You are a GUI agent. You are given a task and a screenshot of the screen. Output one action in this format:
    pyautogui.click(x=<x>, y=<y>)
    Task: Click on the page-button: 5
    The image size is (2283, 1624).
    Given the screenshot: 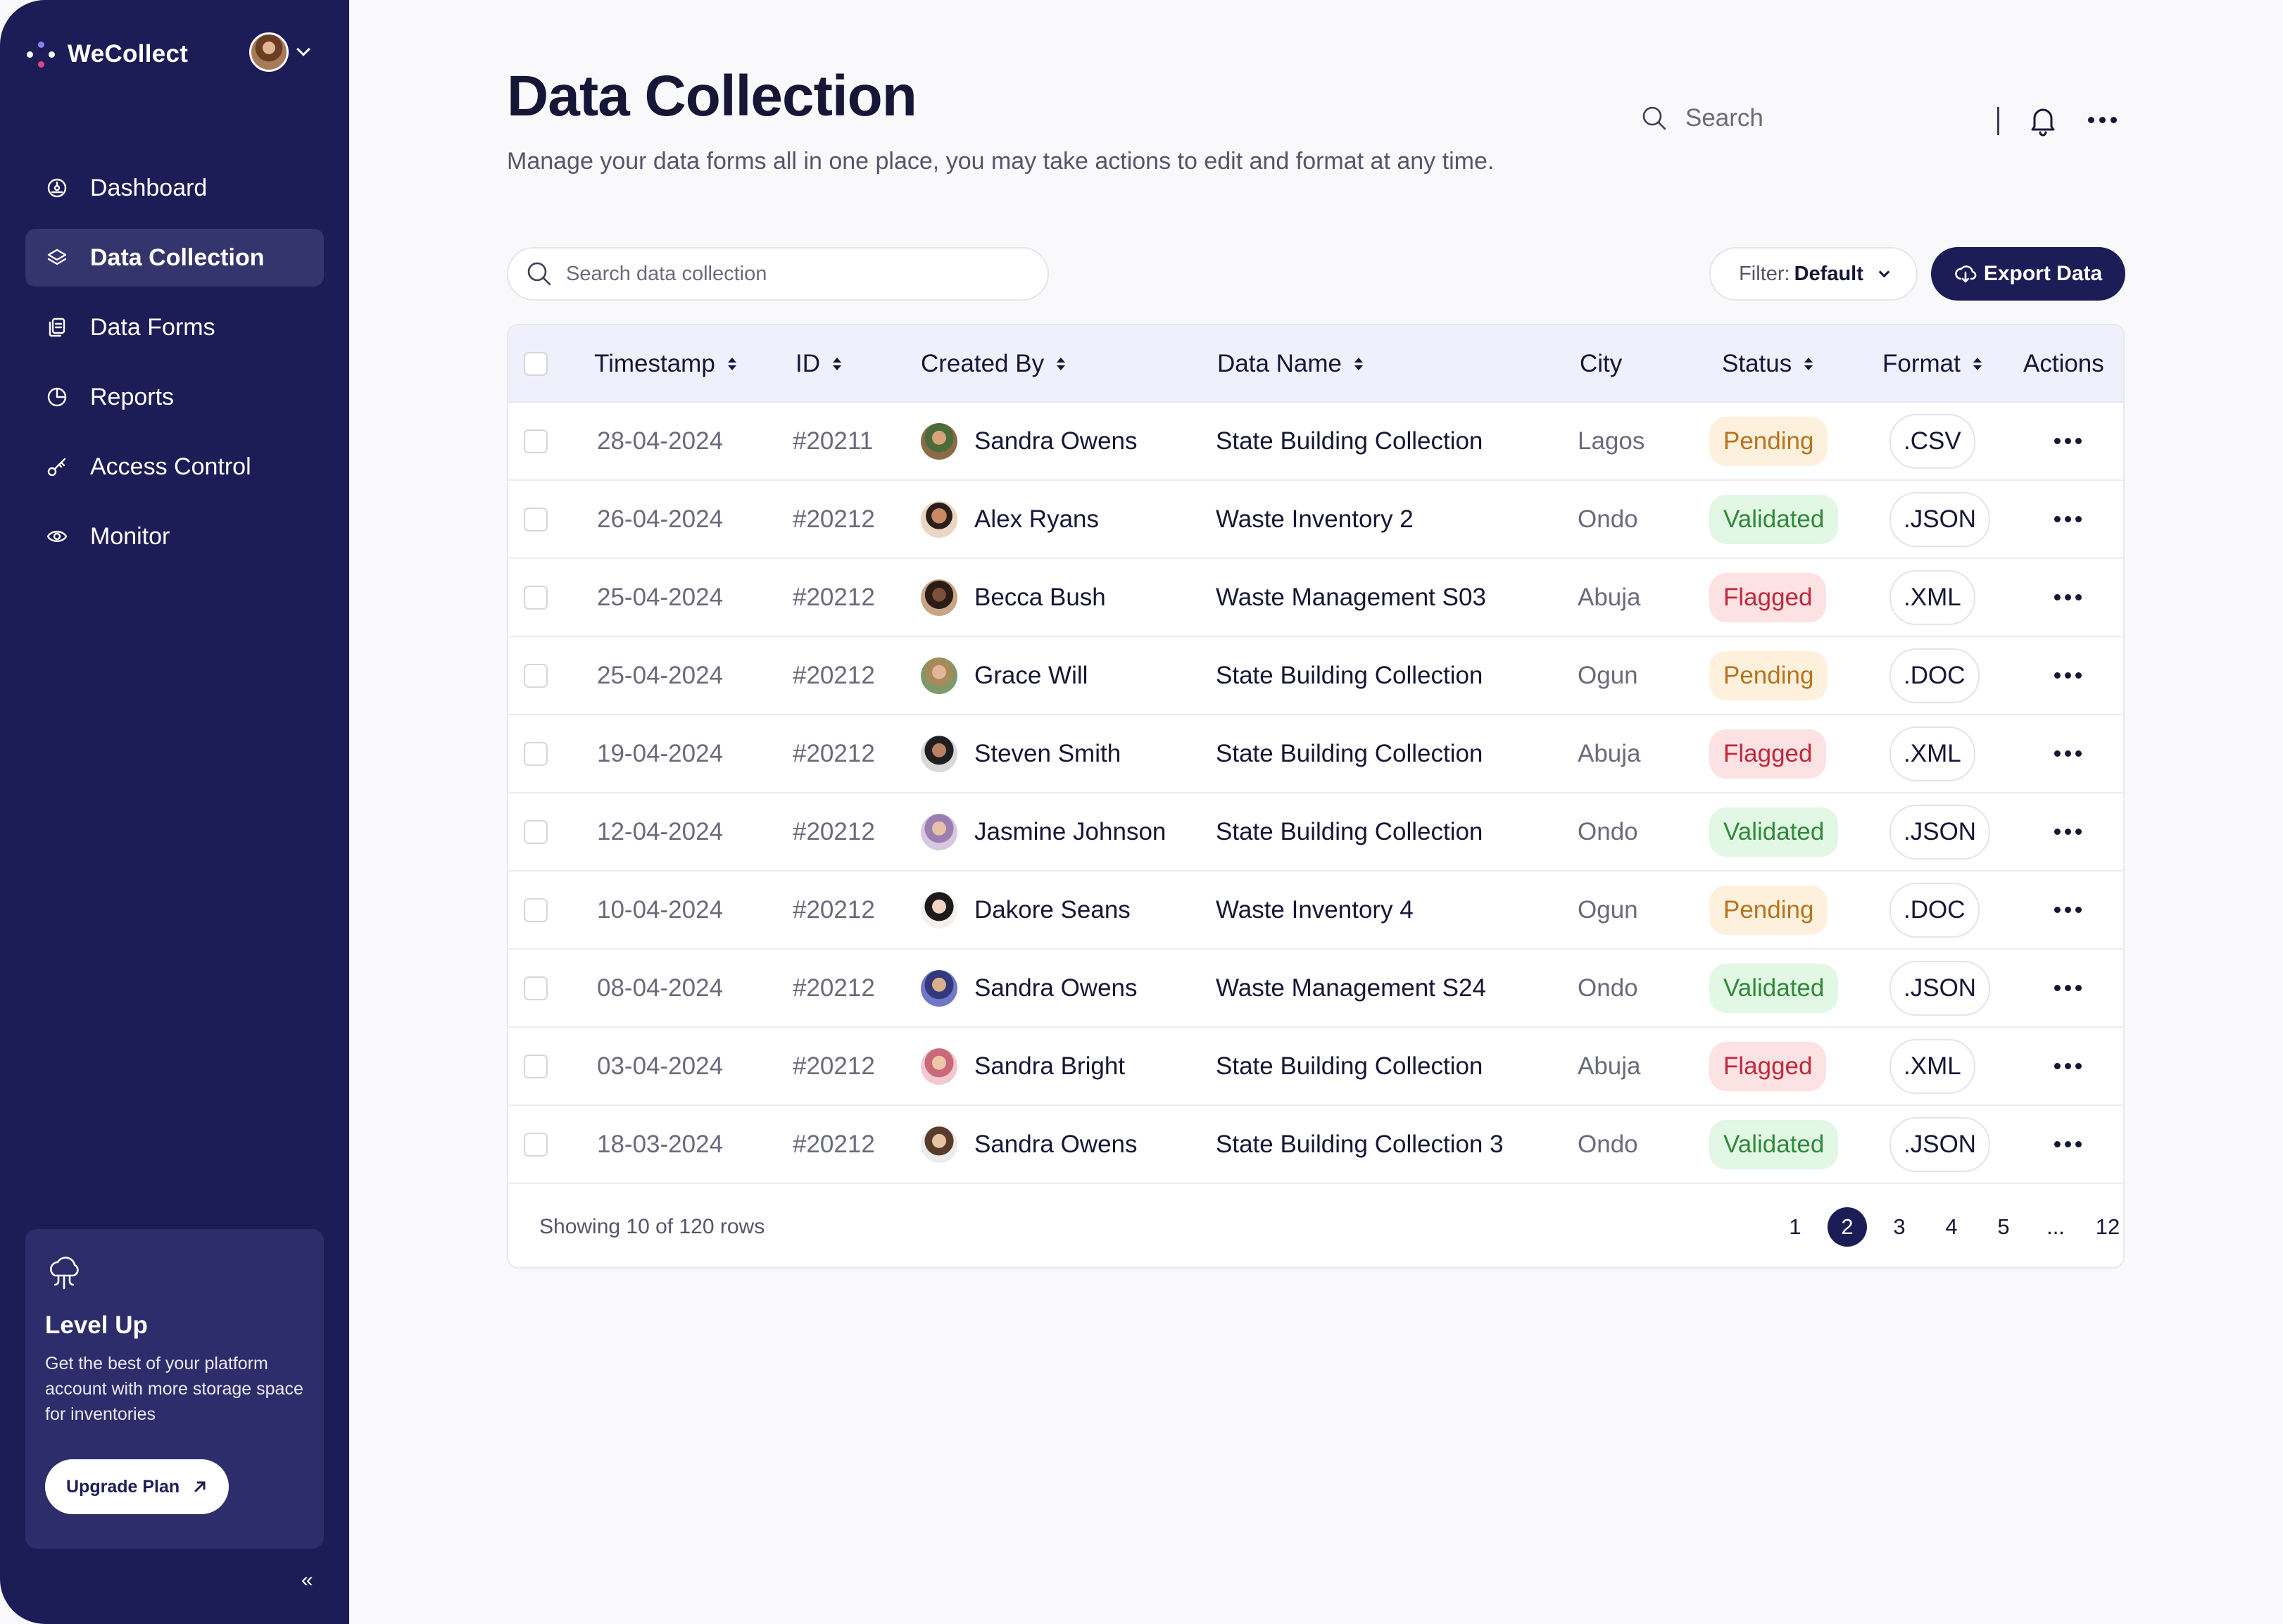 What is the action you would take?
    pyautogui.click(x=2003, y=1227)
    